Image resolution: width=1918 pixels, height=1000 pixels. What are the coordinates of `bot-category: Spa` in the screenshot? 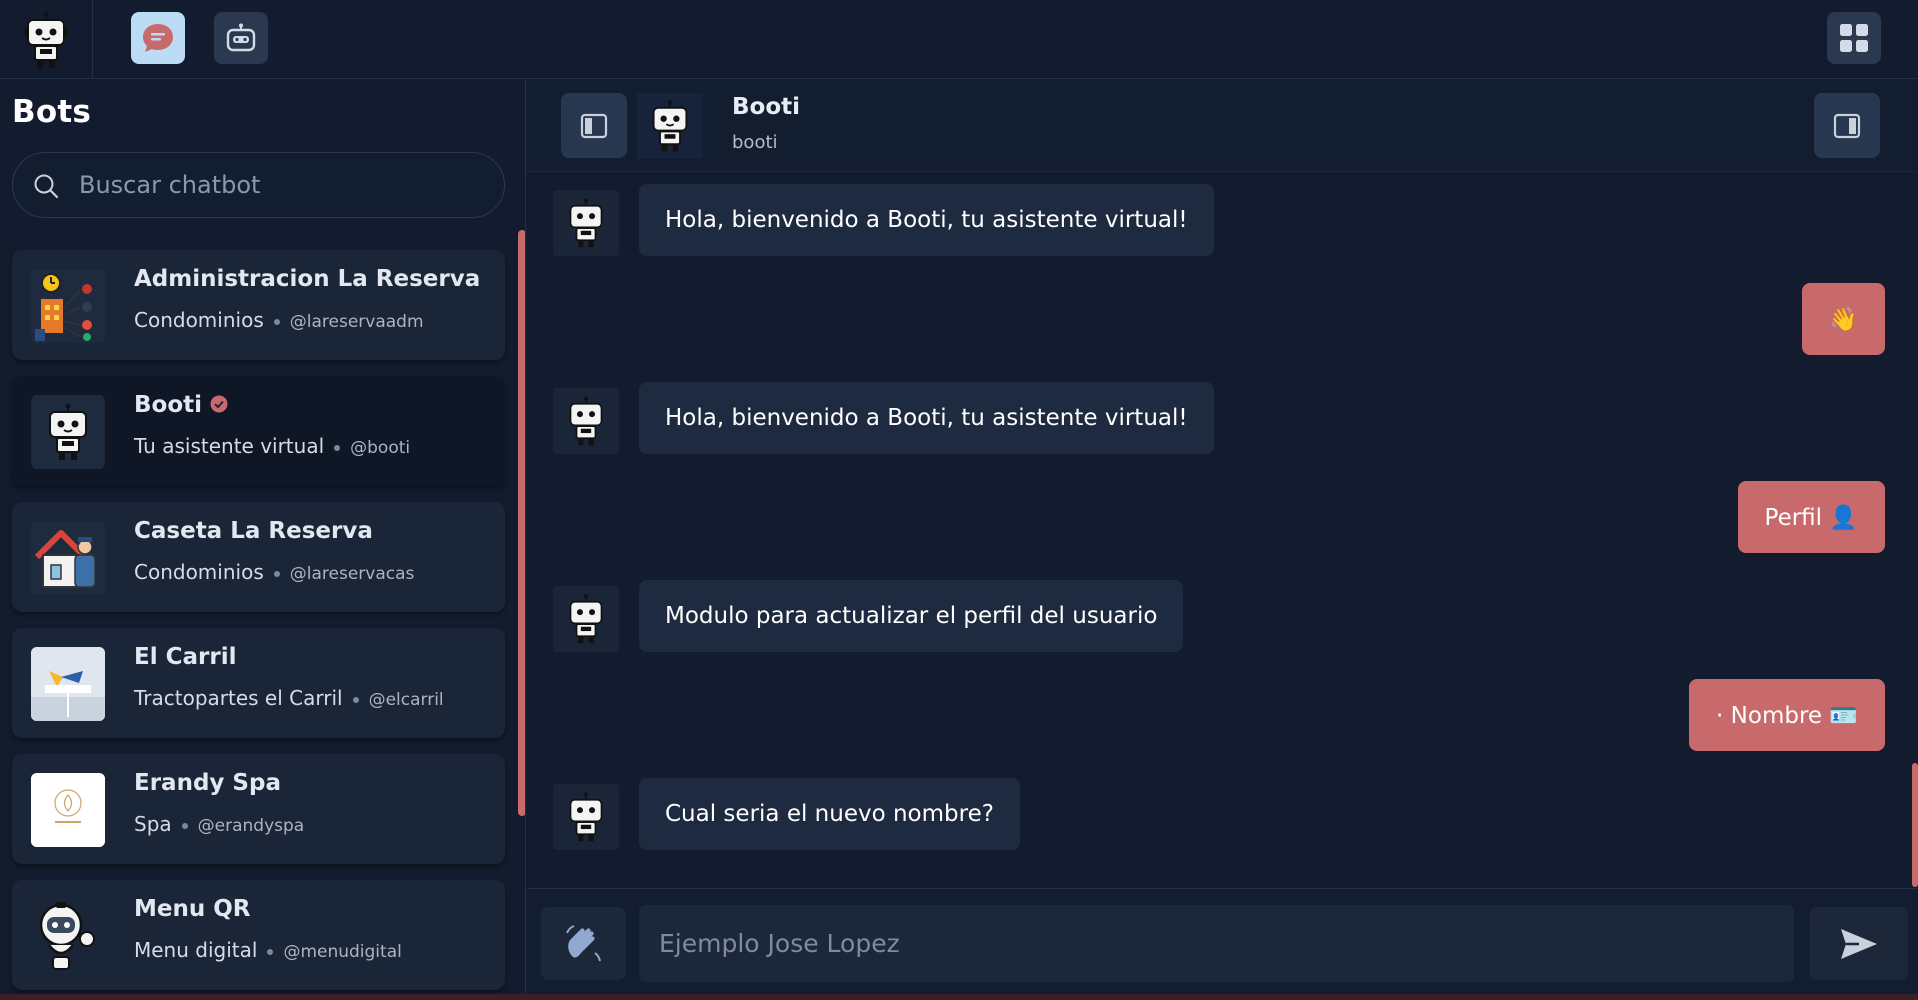 It's located at (153, 824).